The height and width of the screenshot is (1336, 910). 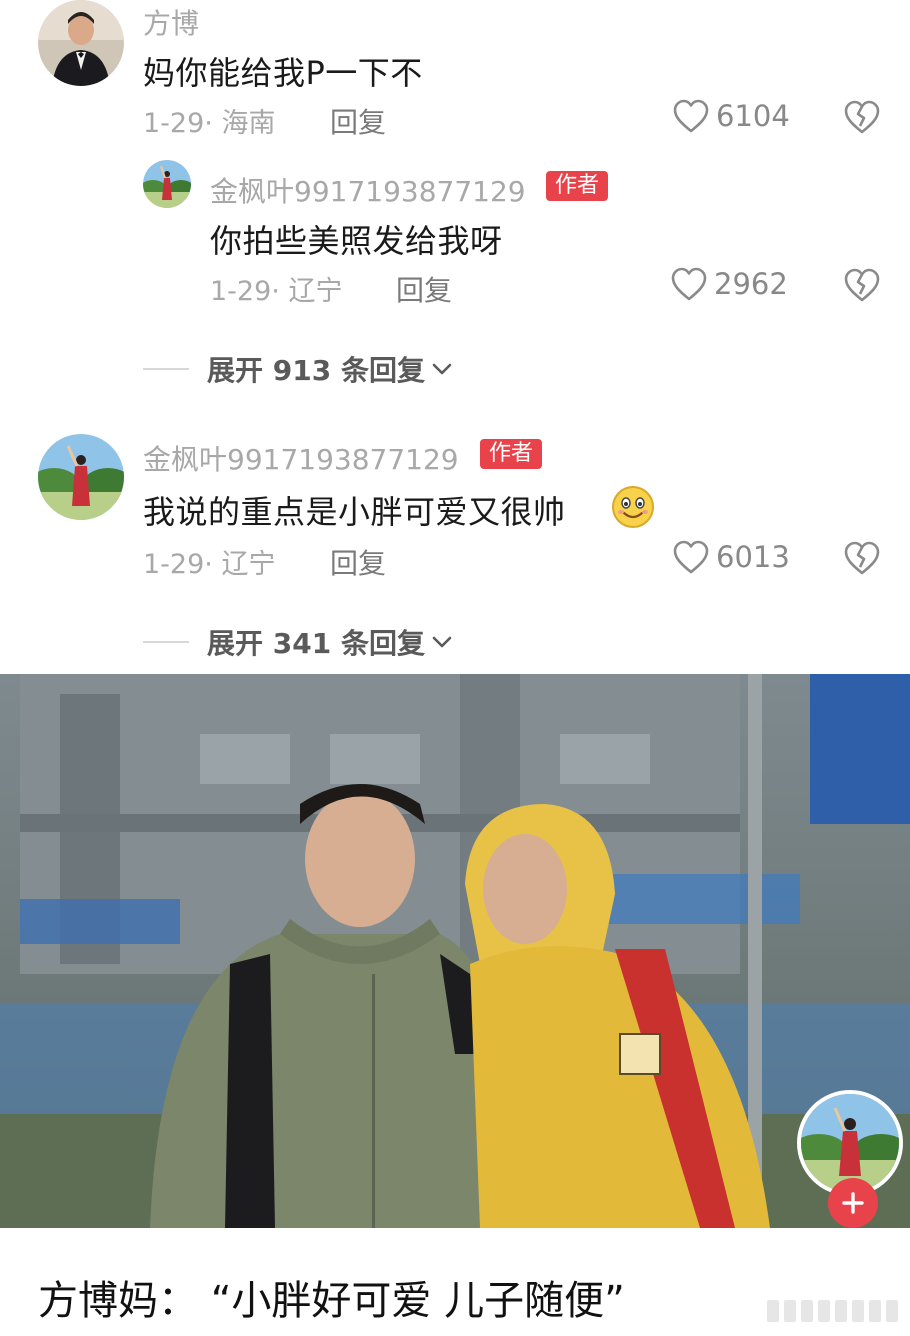 What do you see at coordinates (301, 458) in the screenshot?
I see `comment-author-name: 金枫叶9917193877129` at bounding box center [301, 458].